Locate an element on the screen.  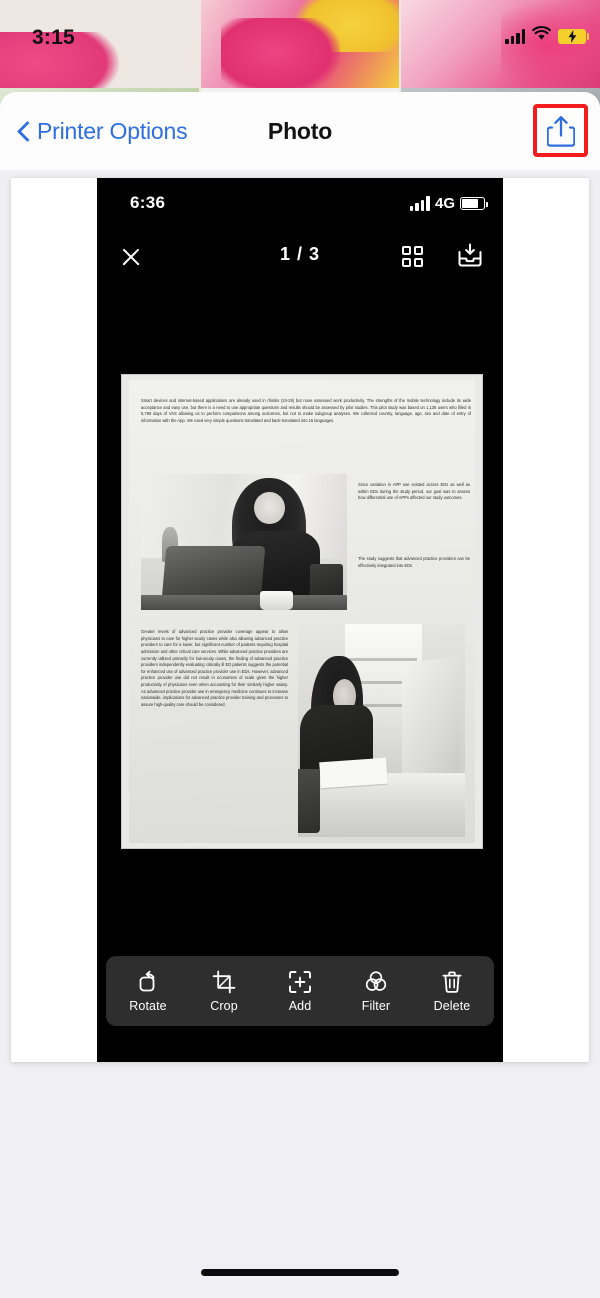
crop-button: Crop is located at coordinates (224, 991).